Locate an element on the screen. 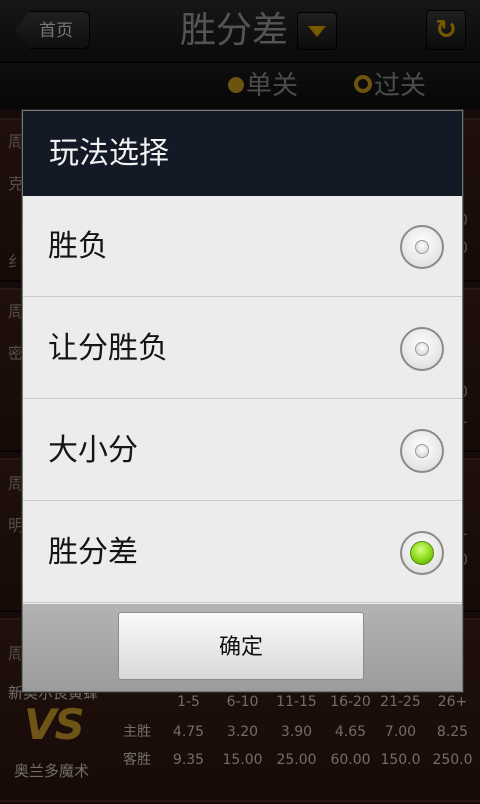  option-winning-margin: 胜分差 is located at coordinates (242, 552).